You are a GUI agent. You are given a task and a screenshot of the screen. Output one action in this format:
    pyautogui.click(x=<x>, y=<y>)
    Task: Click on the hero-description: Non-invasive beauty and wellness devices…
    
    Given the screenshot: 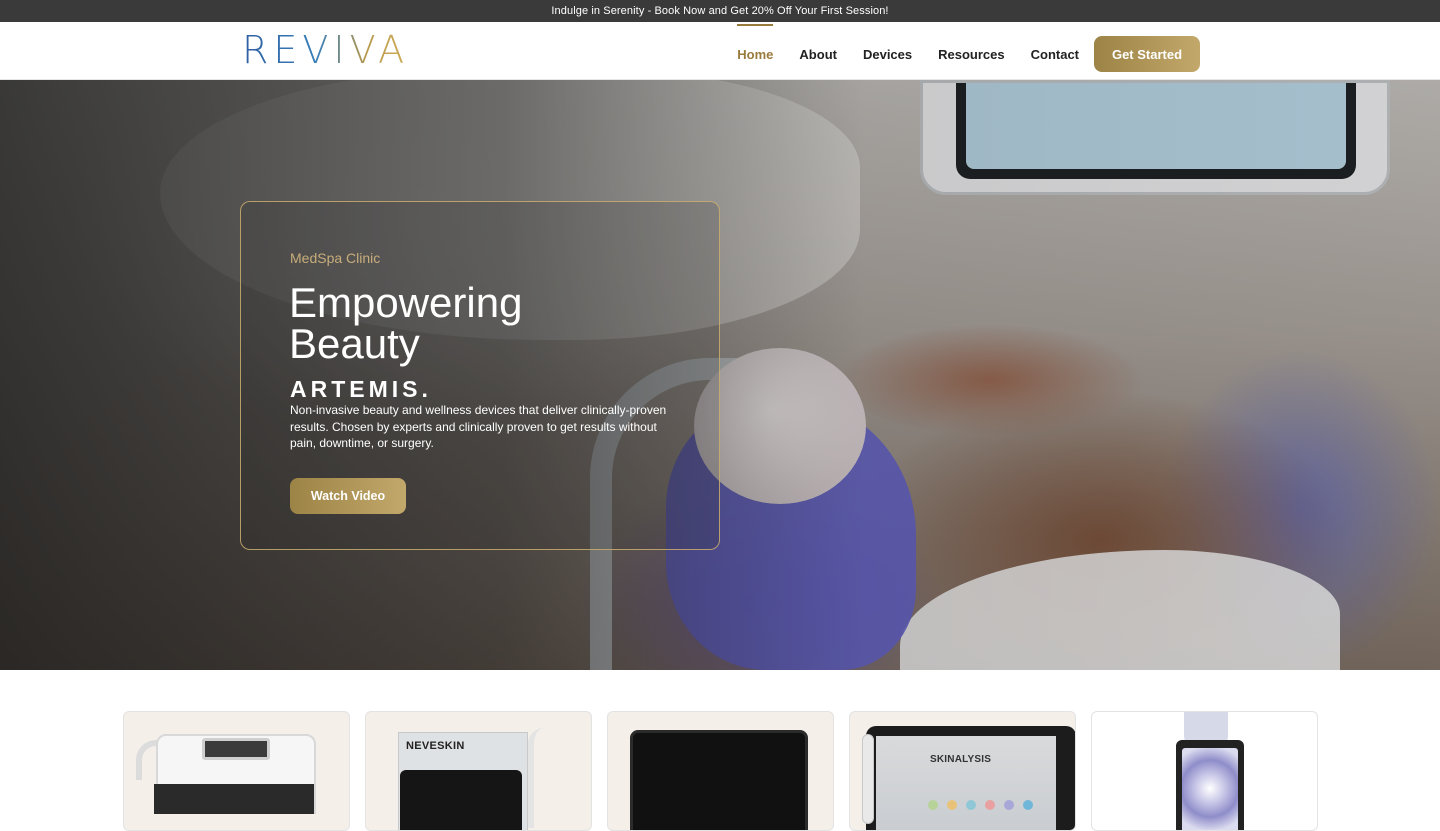 What is the action you would take?
    pyautogui.click(x=478, y=426)
    